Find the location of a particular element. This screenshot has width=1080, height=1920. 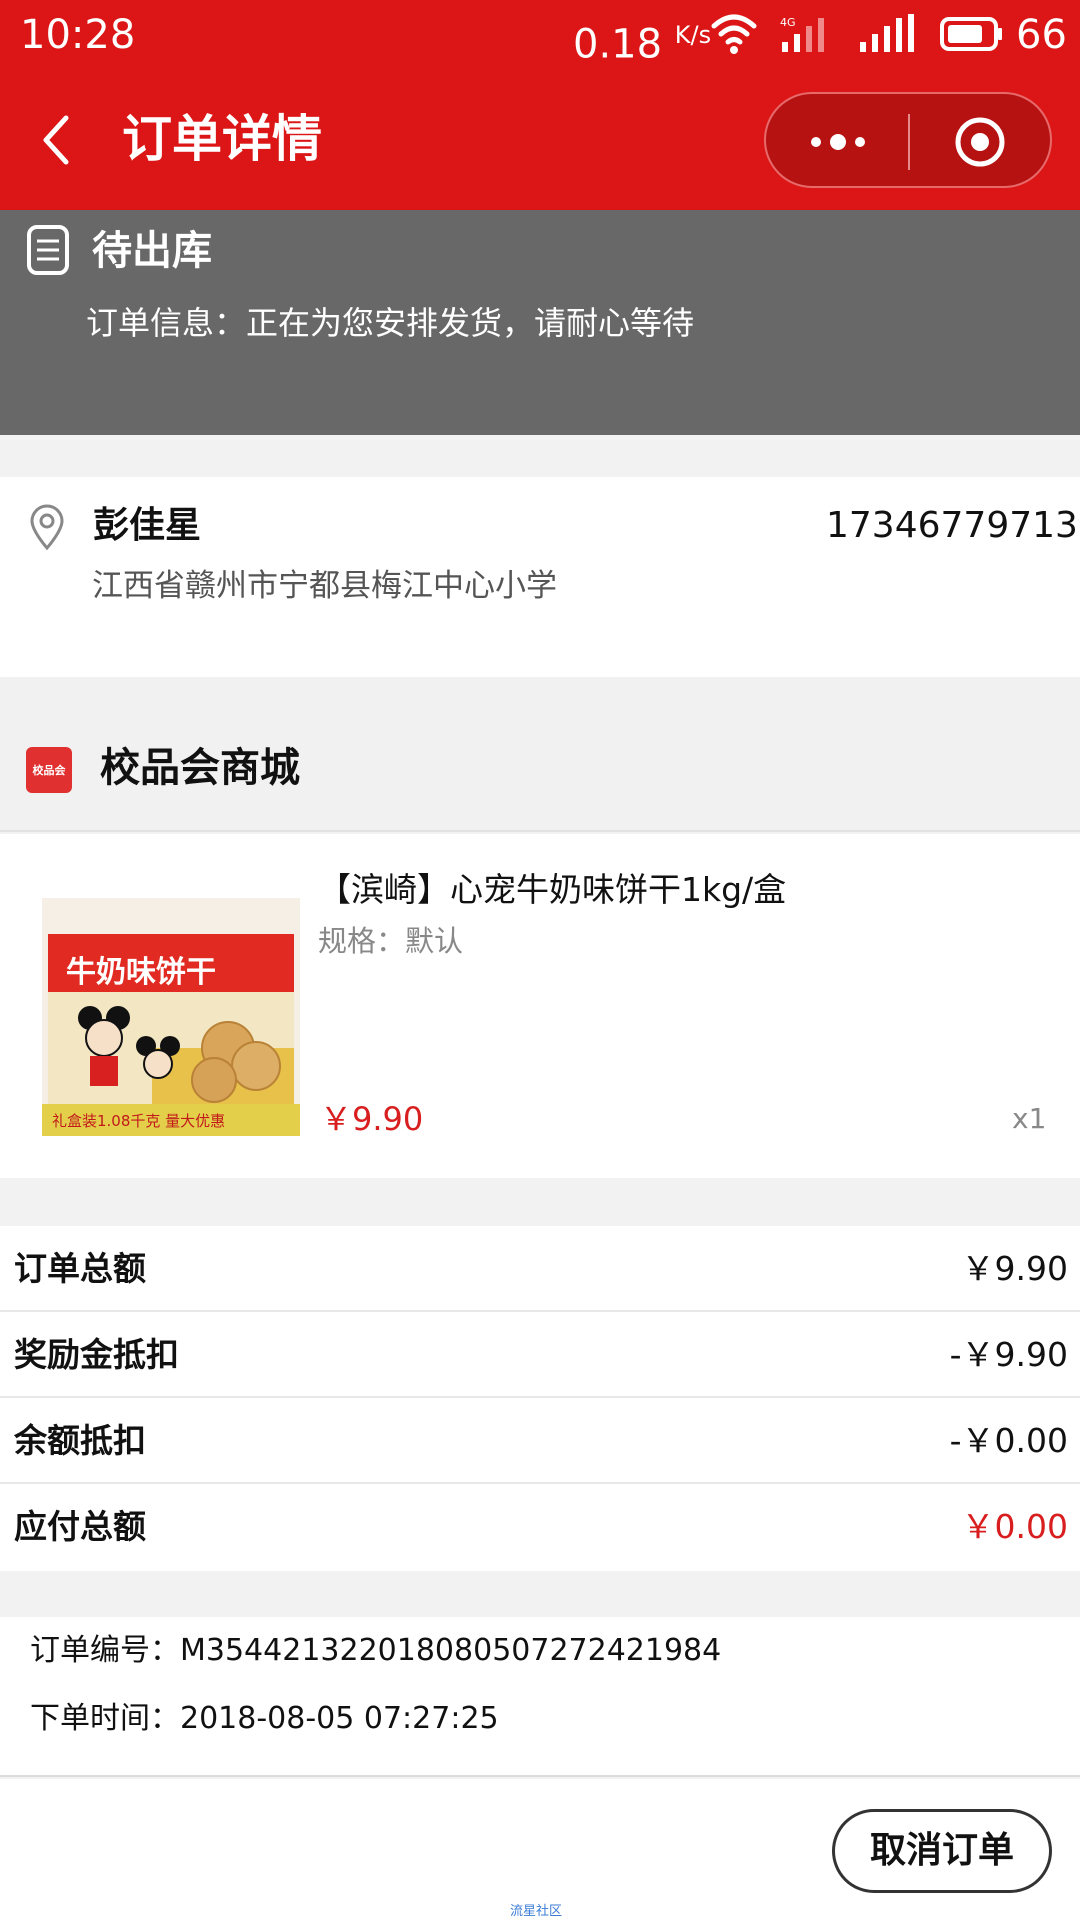

network-speed: 0.18 K/s is located at coordinates (642, 39).